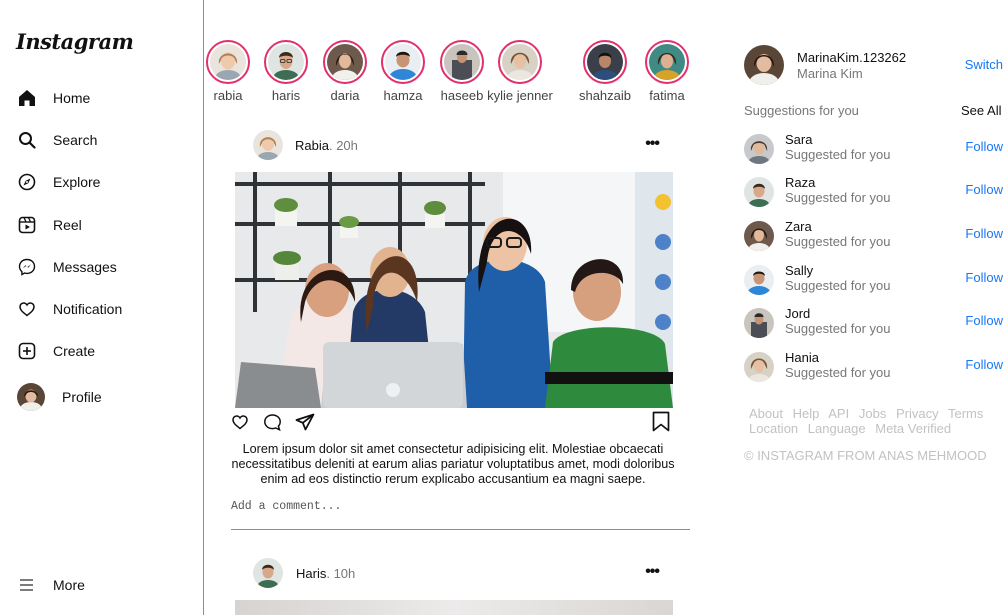 This screenshot has height=615, width=1006. I want to click on comment-icon, so click(273, 423).